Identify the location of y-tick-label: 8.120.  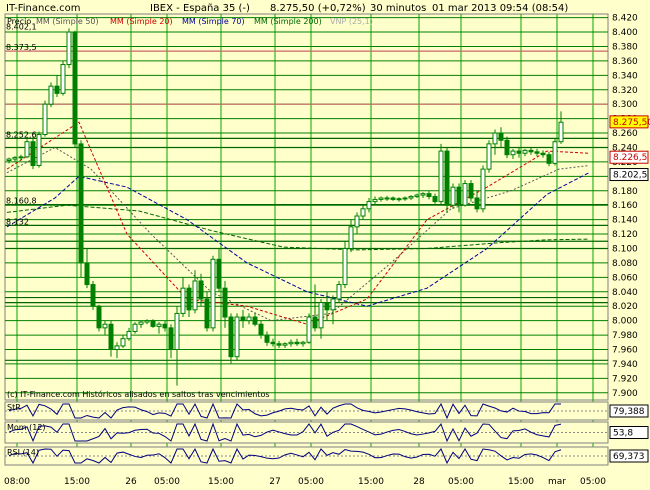
(625, 235).